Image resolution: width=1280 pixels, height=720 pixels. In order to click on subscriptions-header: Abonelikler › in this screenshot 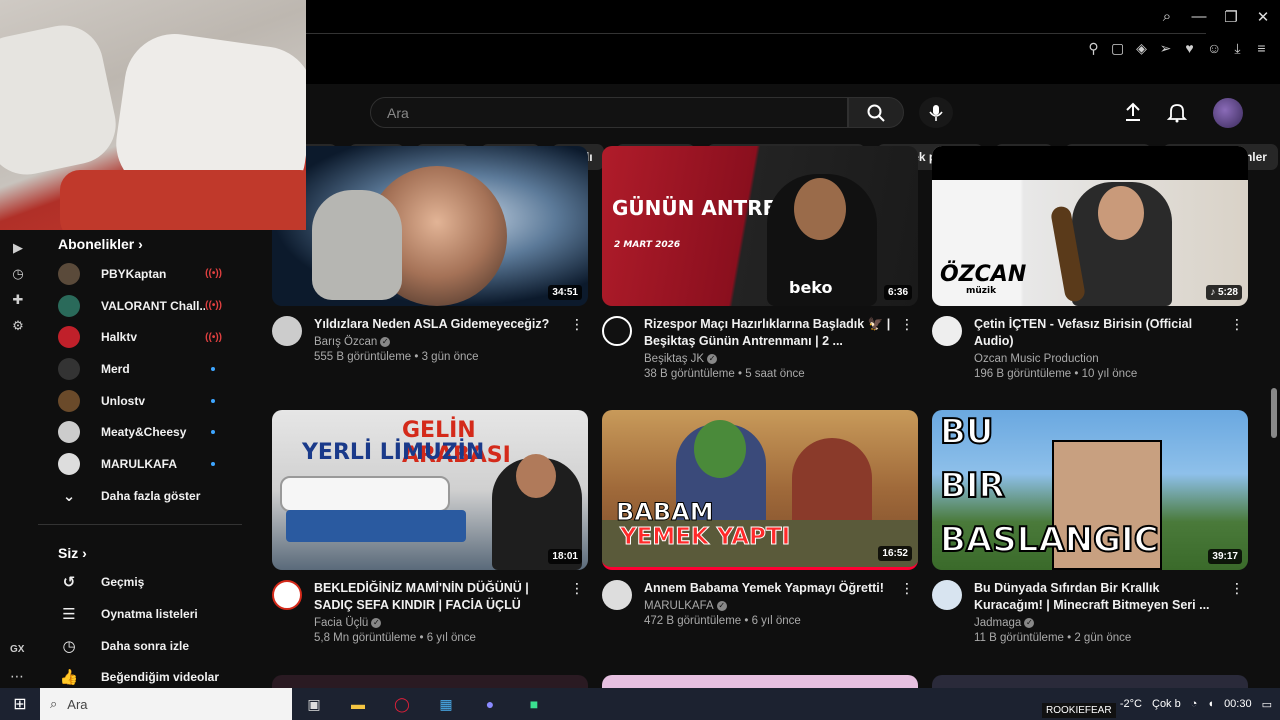, I will do `click(144, 244)`.